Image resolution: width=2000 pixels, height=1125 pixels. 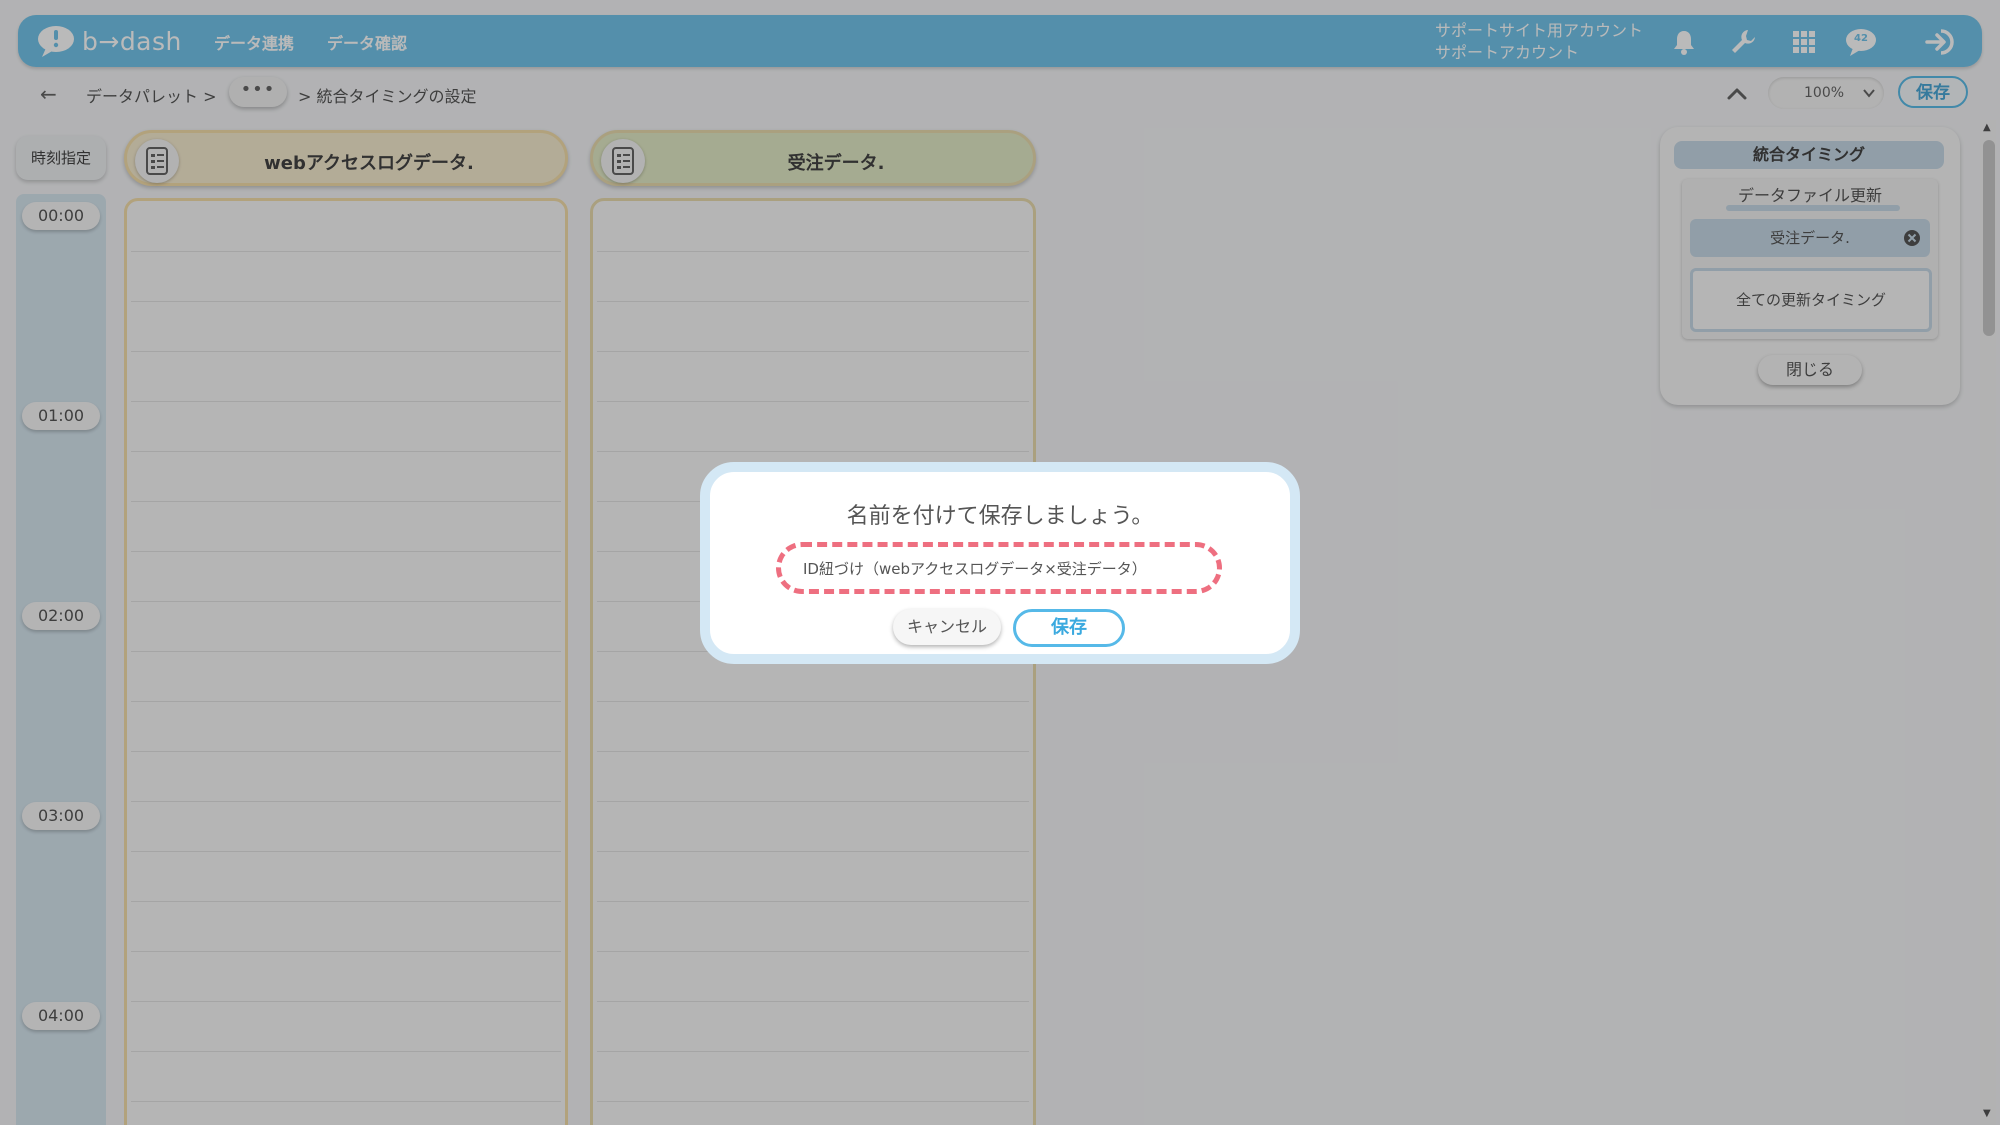 I want to click on cancel-button: キャンセル, so click(x=947, y=627).